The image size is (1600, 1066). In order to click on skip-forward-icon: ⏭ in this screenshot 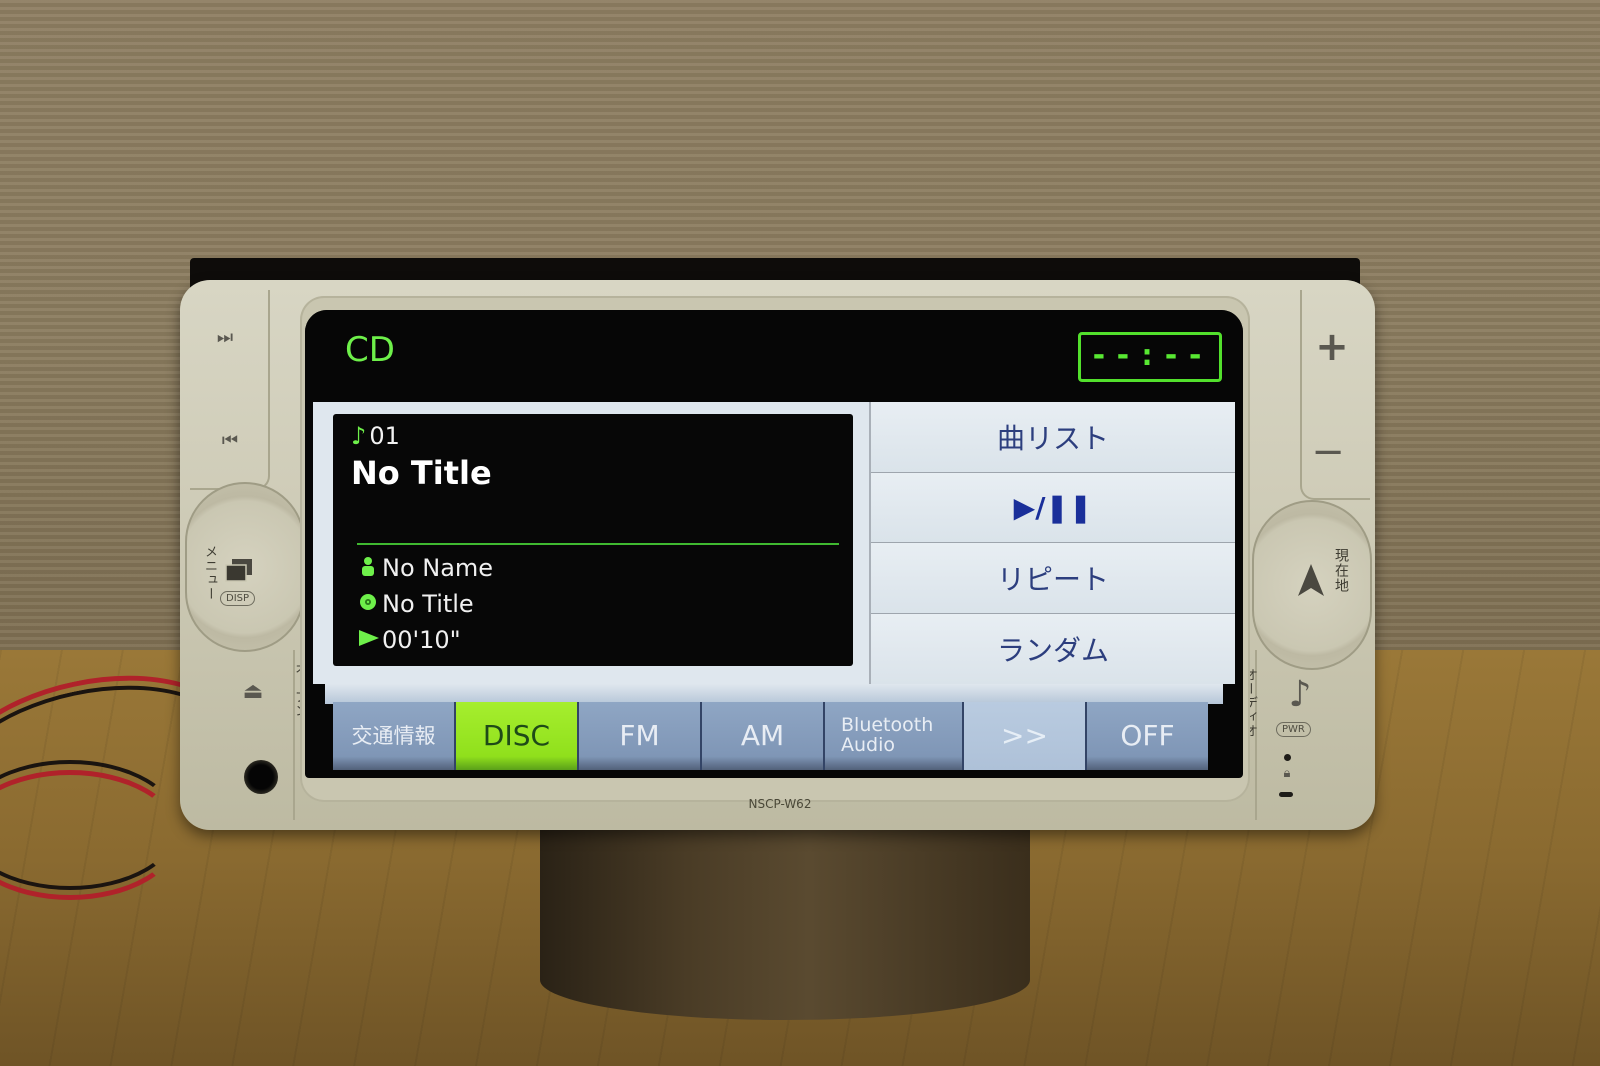, I will do `click(225, 337)`.